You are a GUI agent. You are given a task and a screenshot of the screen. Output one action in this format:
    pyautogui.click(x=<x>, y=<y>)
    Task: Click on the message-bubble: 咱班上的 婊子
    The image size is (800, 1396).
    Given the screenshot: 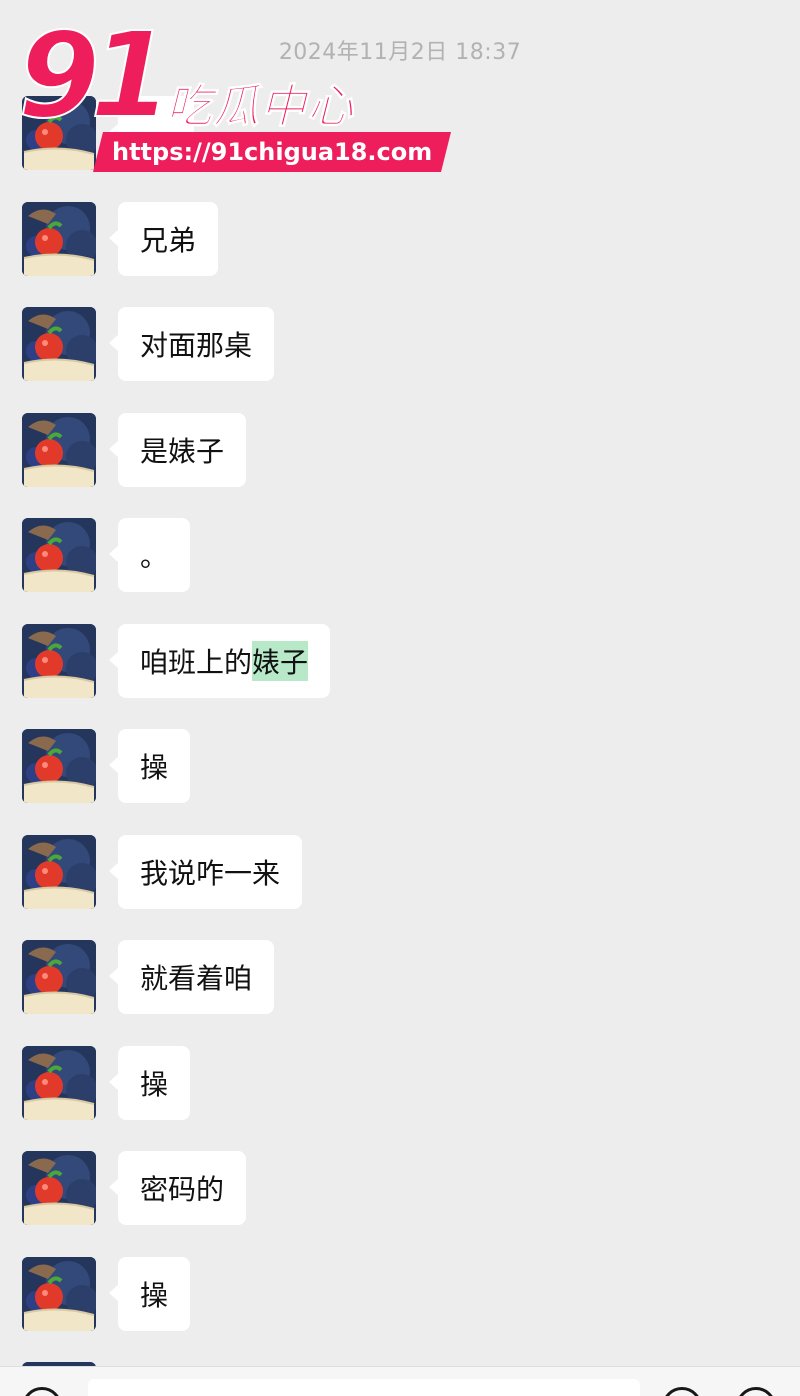 What is the action you would take?
    pyautogui.click(x=219, y=661)
    